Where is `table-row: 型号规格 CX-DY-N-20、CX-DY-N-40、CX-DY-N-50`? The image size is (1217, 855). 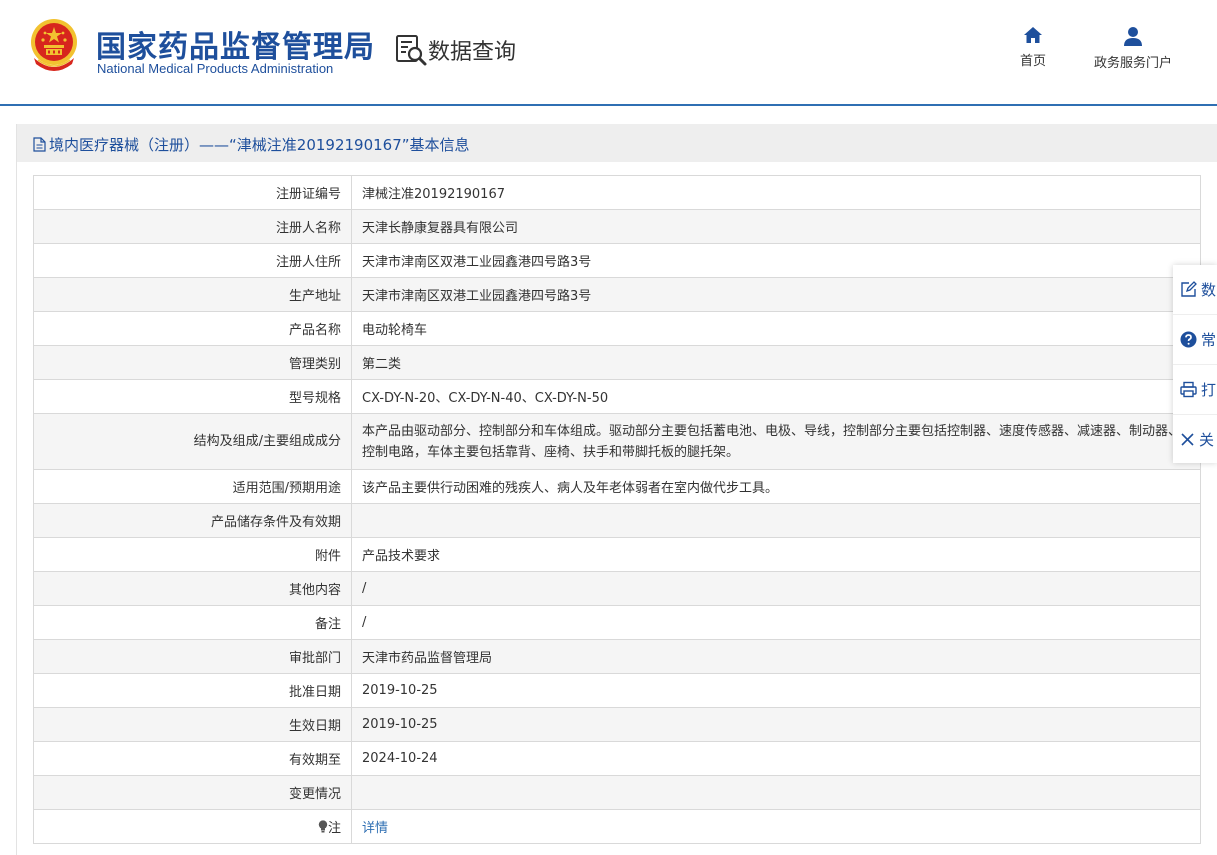 table-row: 型号规格 CX-DY-N-20、CX-DY-N-40、CX-DY-N-50 is located at coordinates (617, 396).